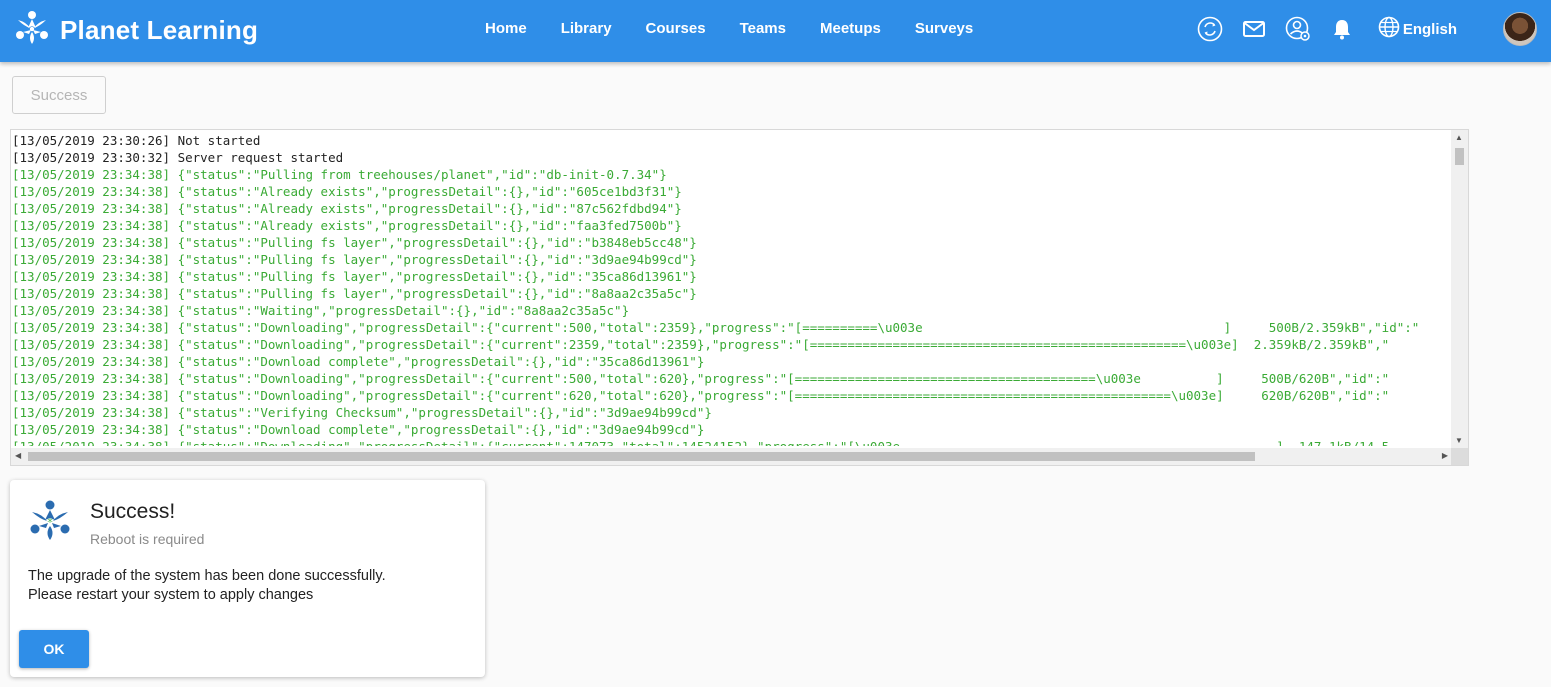  Describe the element at coordinates (133, 511) in the screenshot. I see `dialog-title: Success!` at that location.